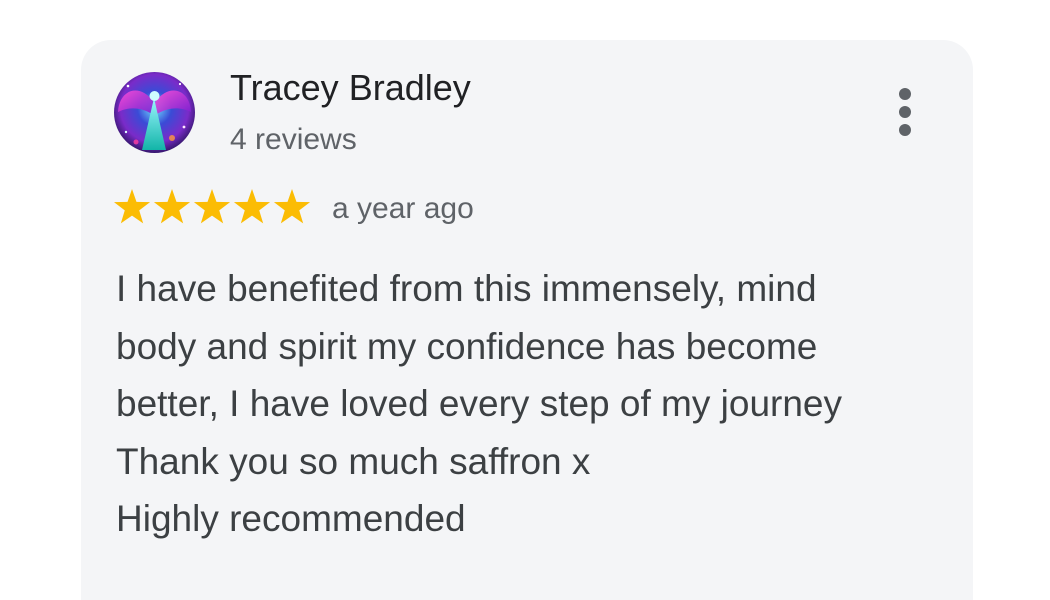  What do you see at coordinates (350, 88) in the screenshot?
I see `reviewer-name: Tracey Bradley` at bounding box center [350, 88].